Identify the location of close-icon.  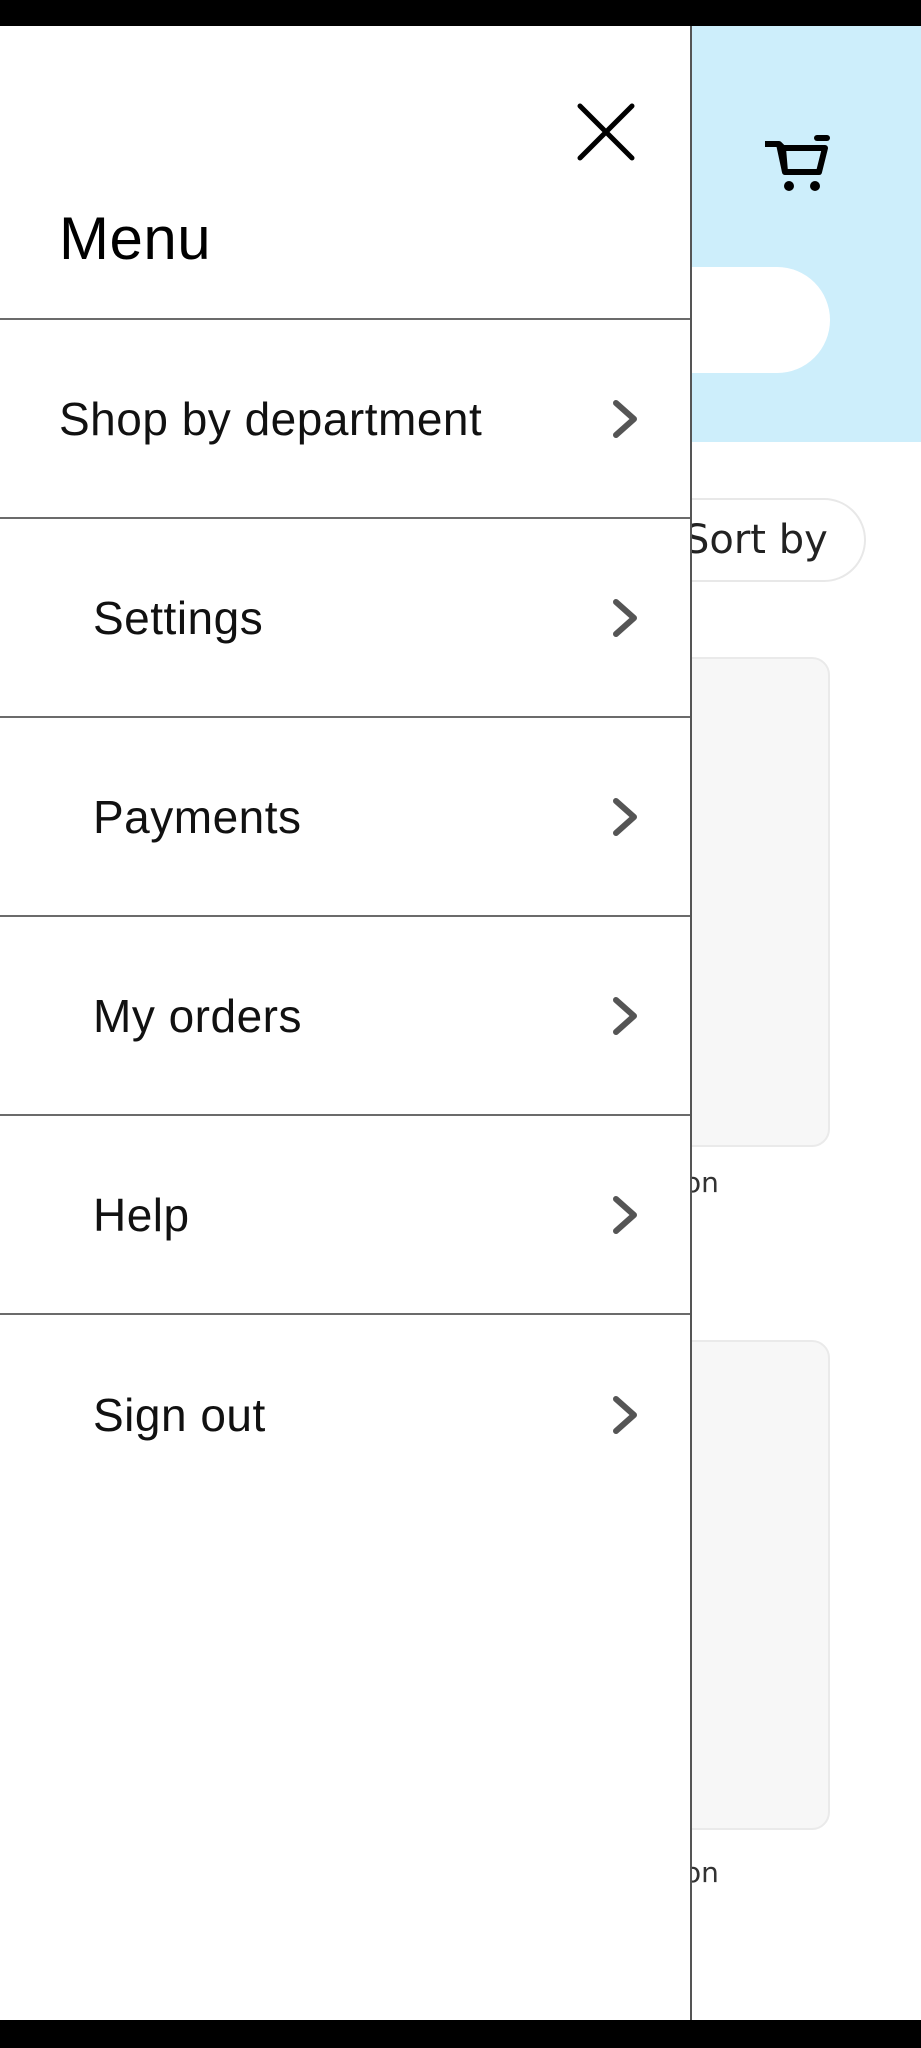
(606, 132).